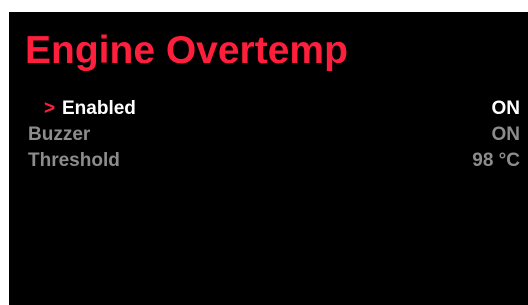 This screenshot has width=528, height=305. I want to click on menu-item-enabled: > Enabled ON, so click(268, 109).